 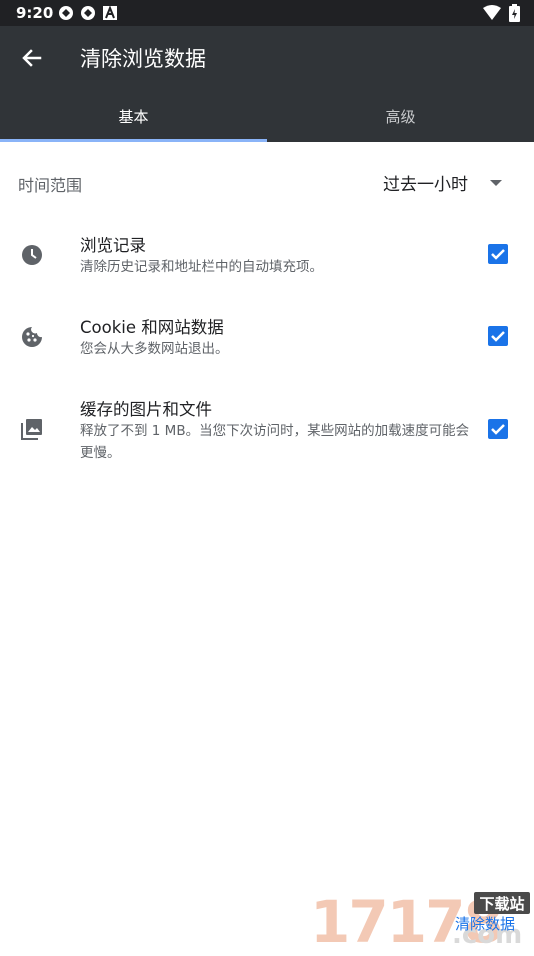 I want to click on tab-indicator, so click(x=133, y=140).